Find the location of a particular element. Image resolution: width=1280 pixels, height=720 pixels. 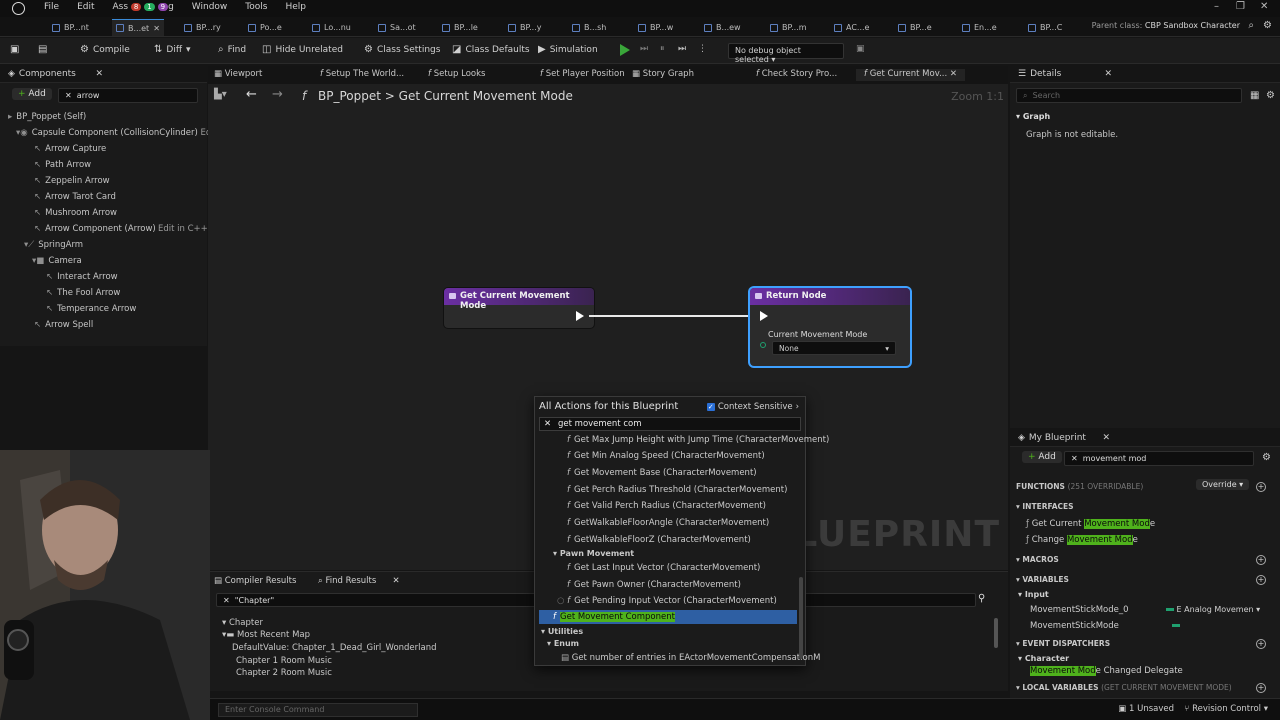

tree-item-arrow: ↖ Arrow Component (Arrow) Edit in C++ is located at coordinates (121, 229).